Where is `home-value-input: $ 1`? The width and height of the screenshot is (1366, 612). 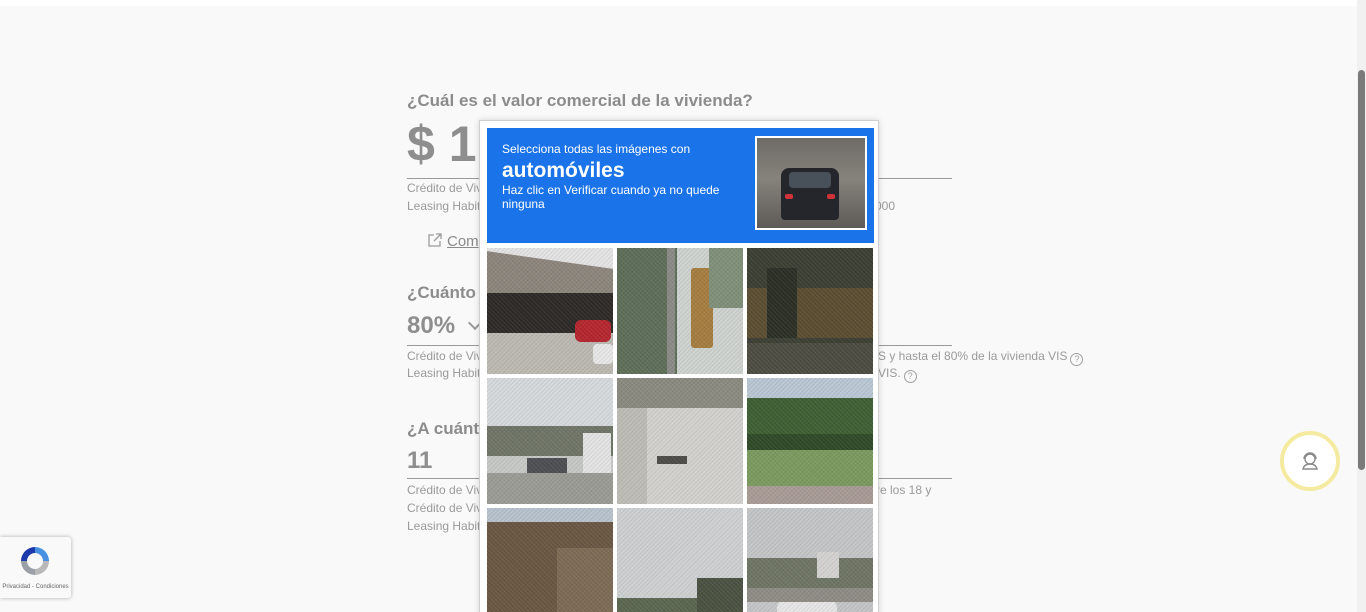 home-value-input: $ 1 is located at coordinates (442, 144).